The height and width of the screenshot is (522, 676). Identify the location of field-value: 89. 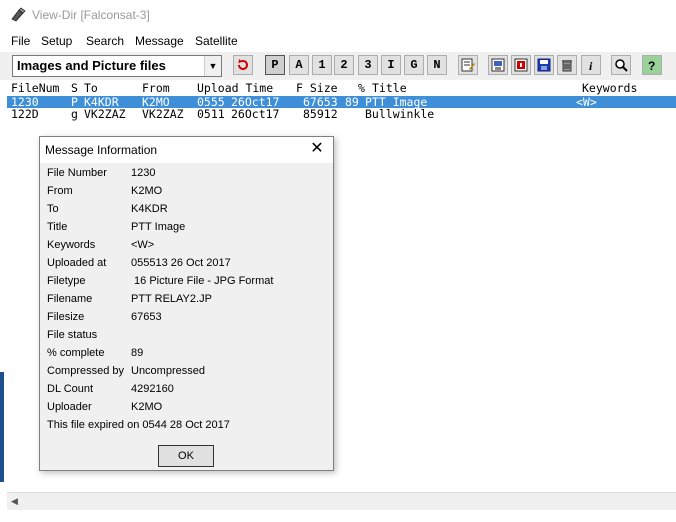
(137, 353).